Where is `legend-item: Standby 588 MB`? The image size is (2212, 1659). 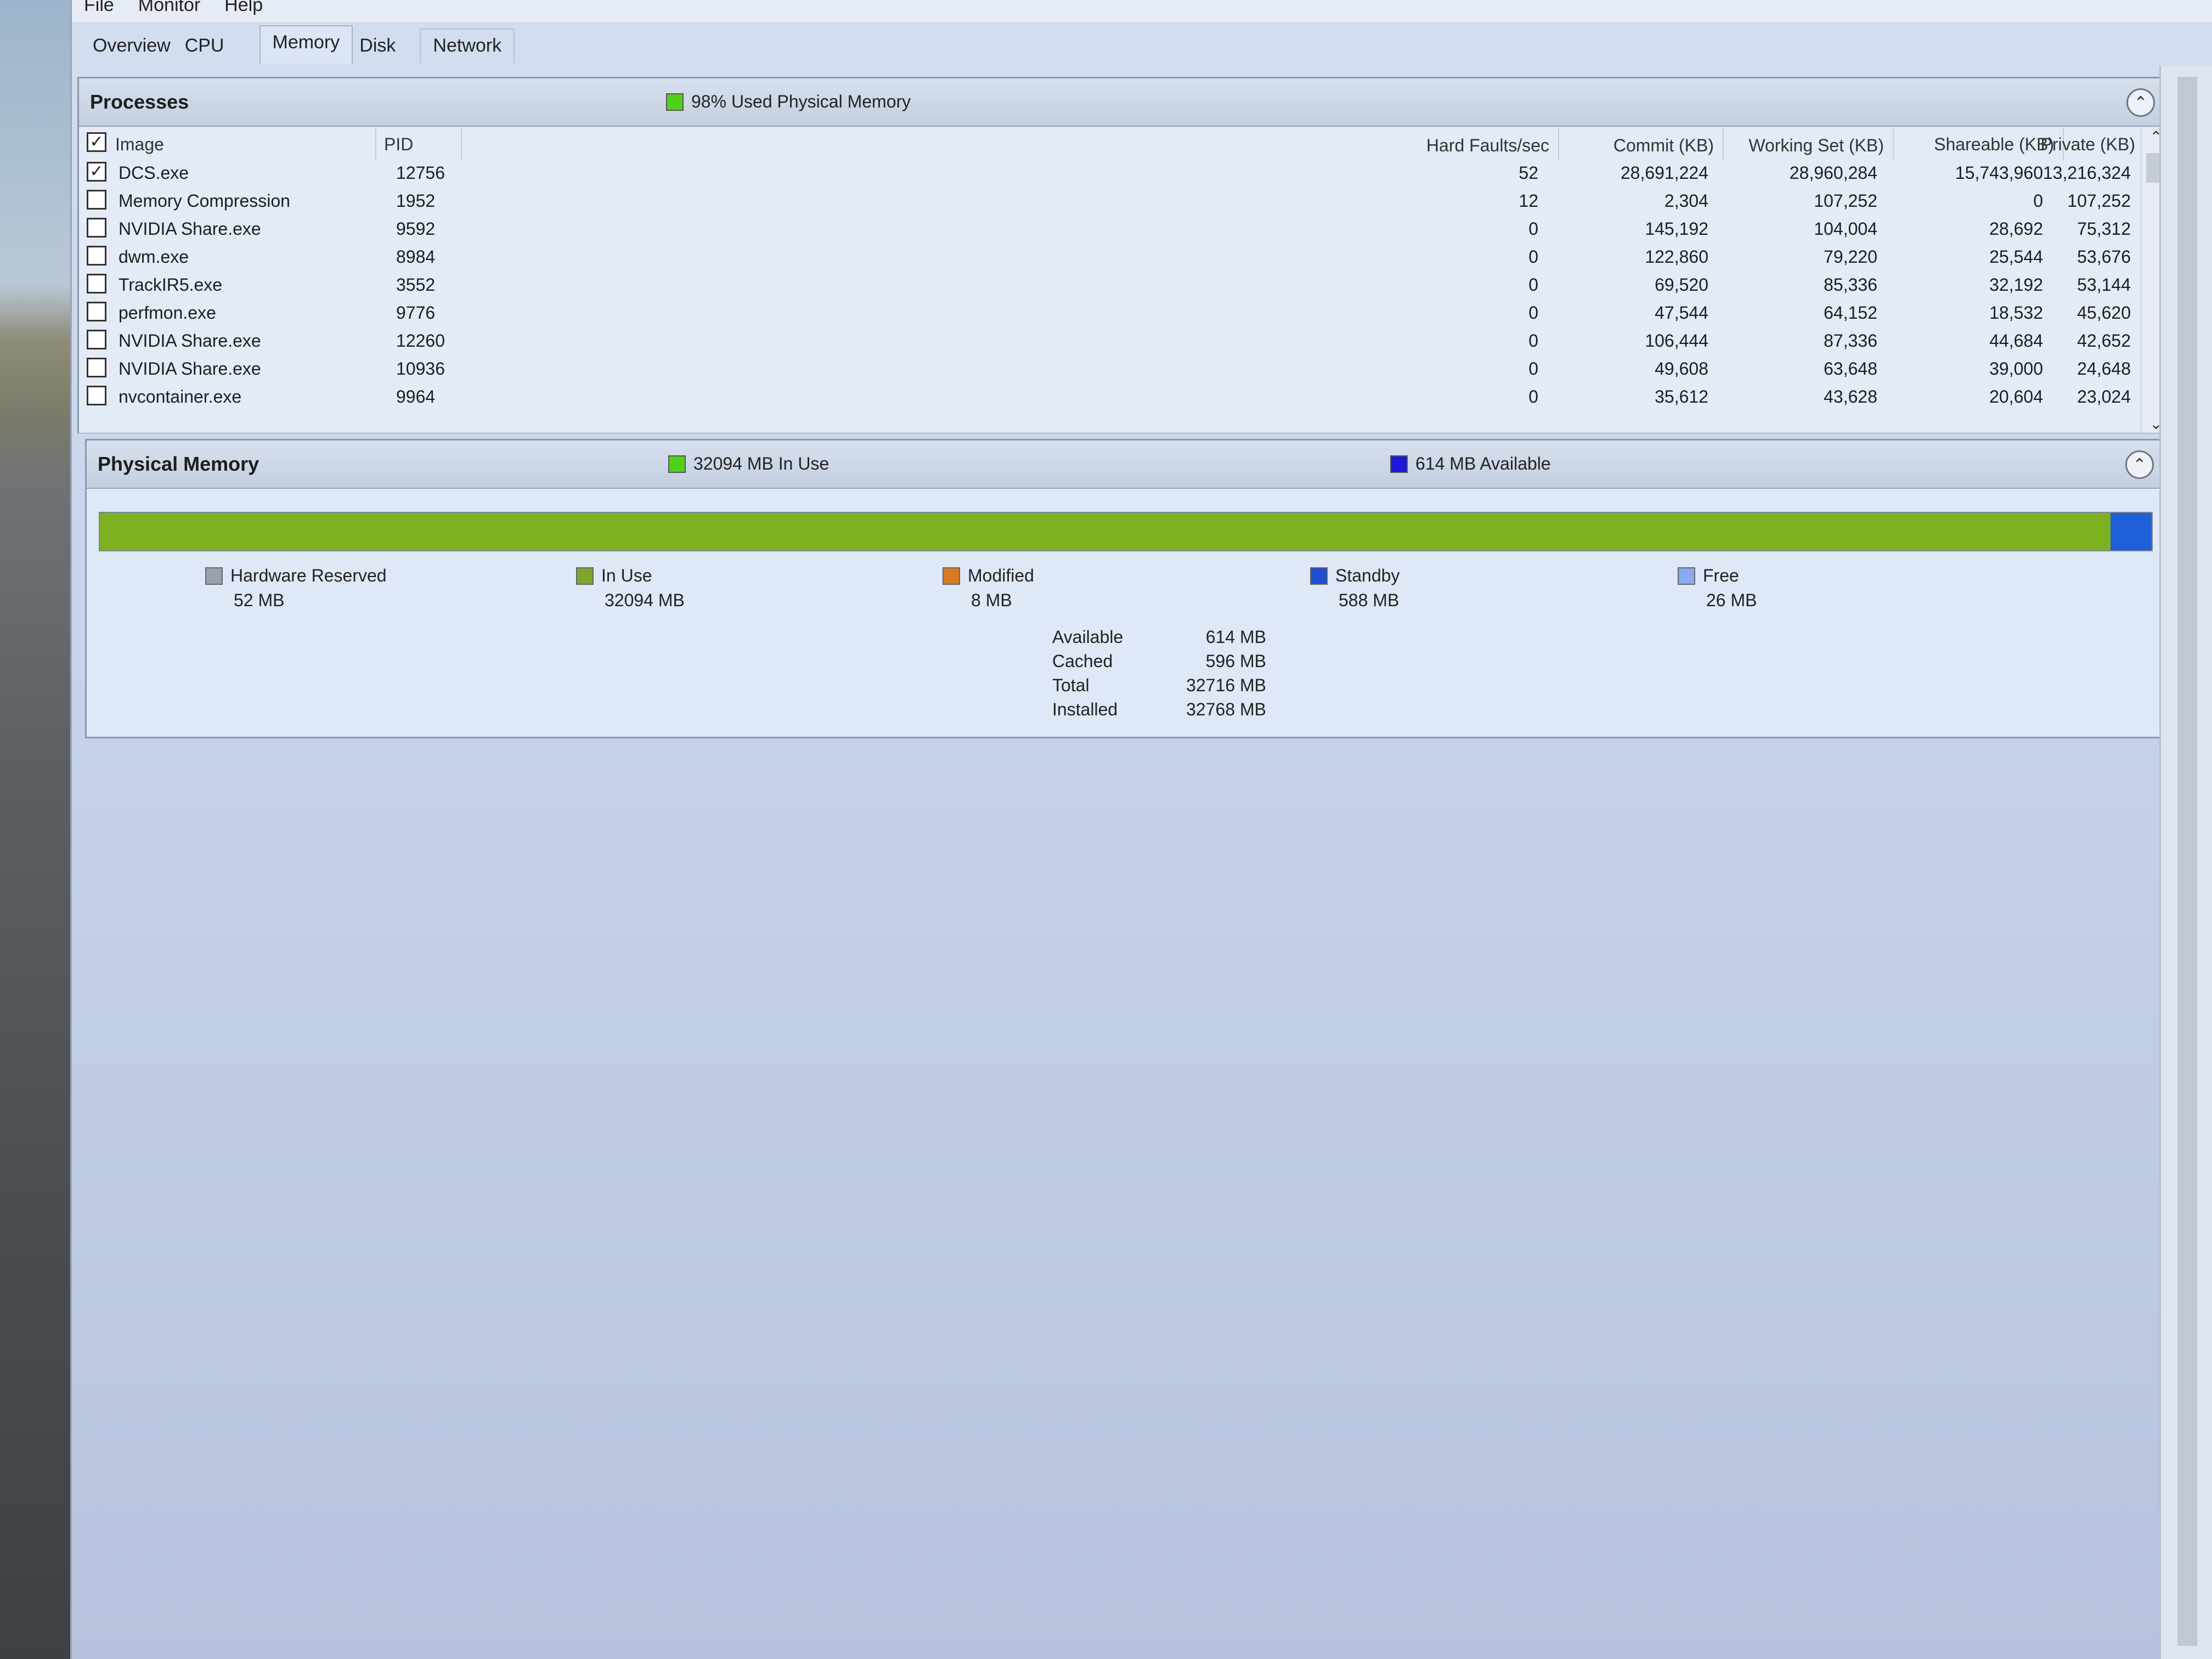 legend-item: Standby 588 MB is located at coordinates (1355, 589).